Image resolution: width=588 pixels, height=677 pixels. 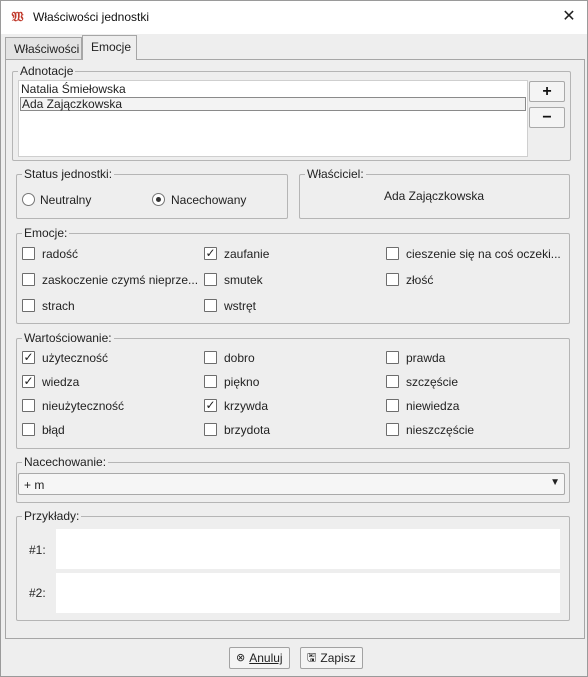 I want to click on marking-select: + m ▼, so click(x=291, y=484).